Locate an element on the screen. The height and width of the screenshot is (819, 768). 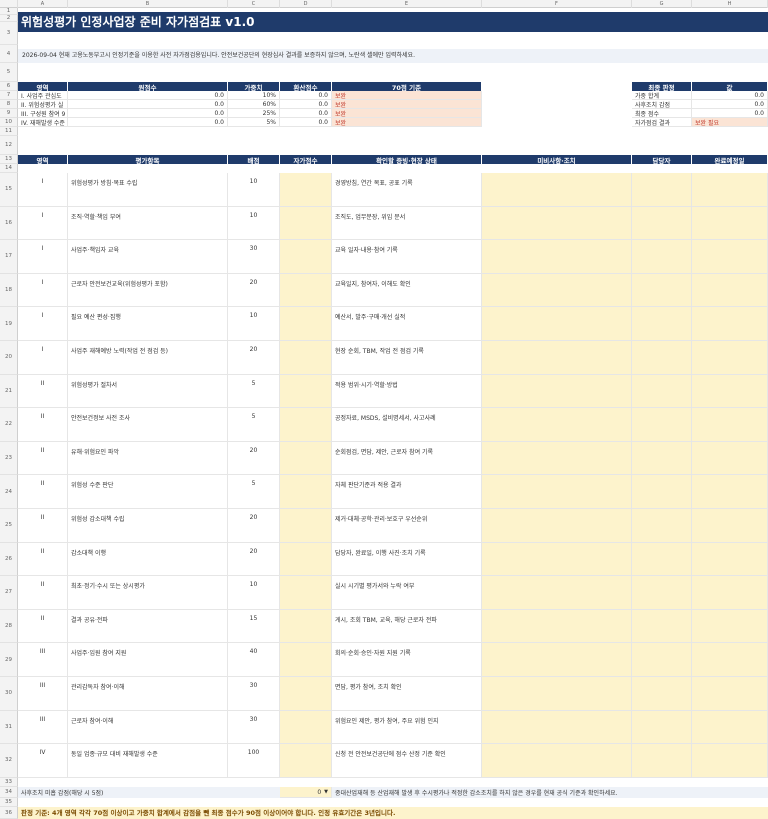
row-evidence: 예산서, 발주·구매·개선 실적 is located at coordinates (407, 324).